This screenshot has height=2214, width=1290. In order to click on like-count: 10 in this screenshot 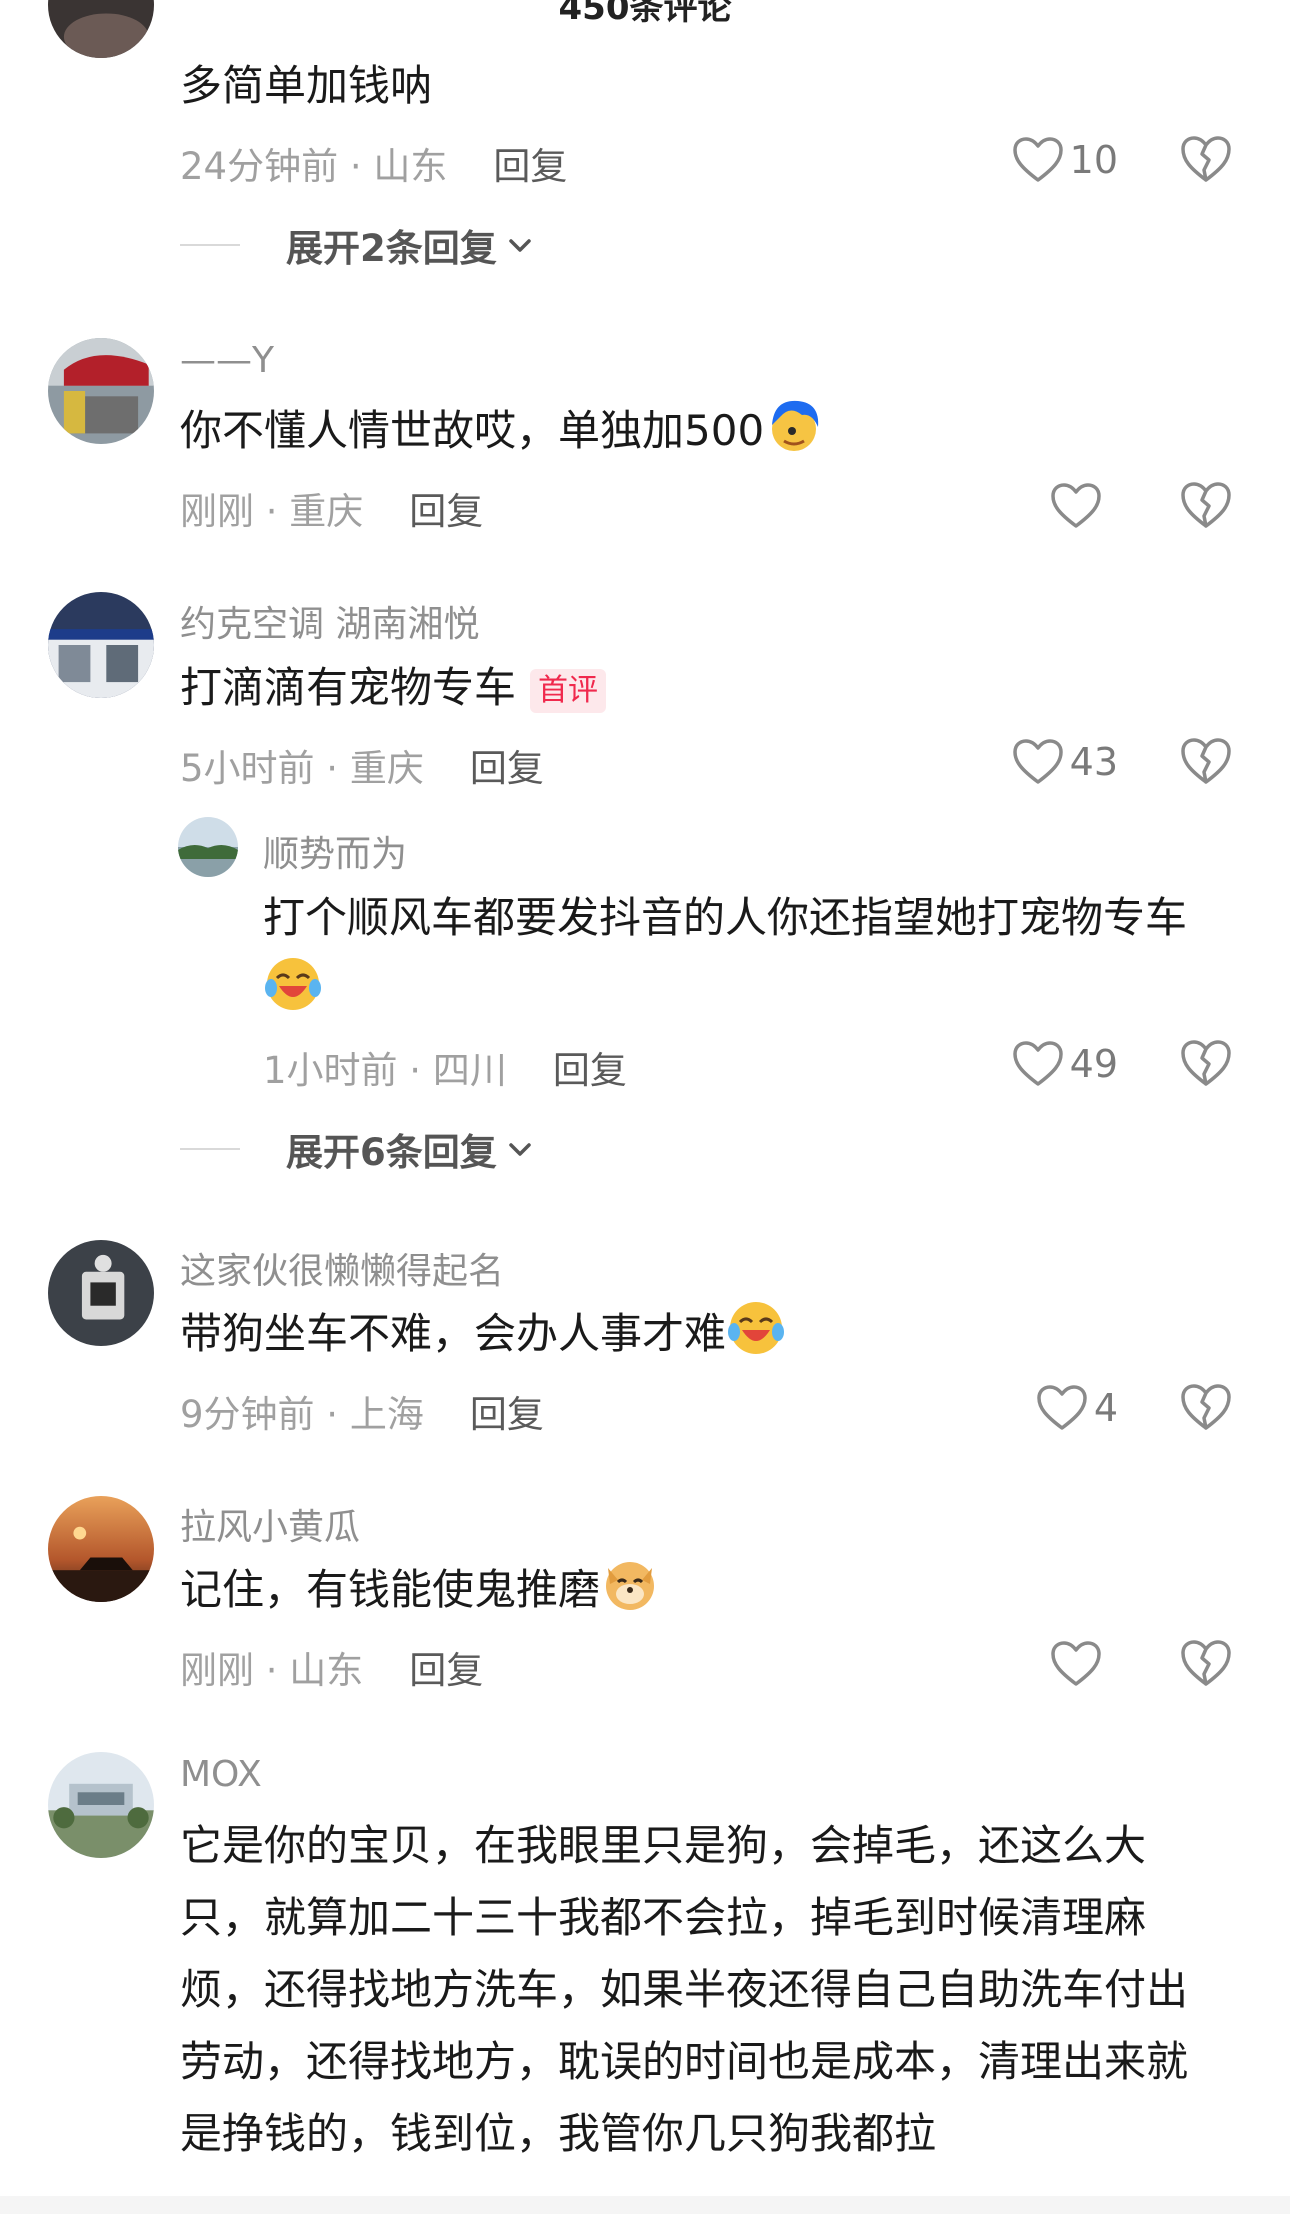, I will do `click(1093, 160)`.